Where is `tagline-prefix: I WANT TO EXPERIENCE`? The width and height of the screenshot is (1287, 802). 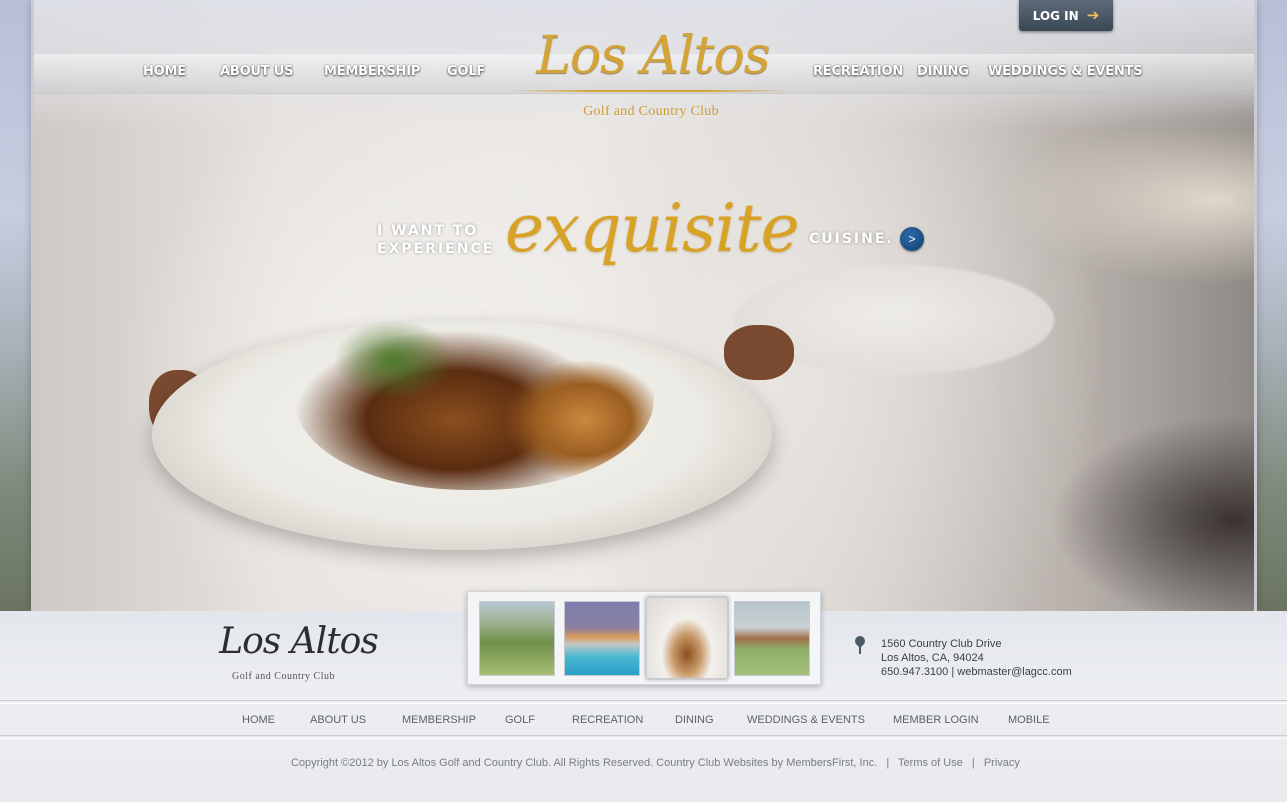 tagline-prefix: I WANT TO EXPERIENCE is located at coordinates (435, 240).